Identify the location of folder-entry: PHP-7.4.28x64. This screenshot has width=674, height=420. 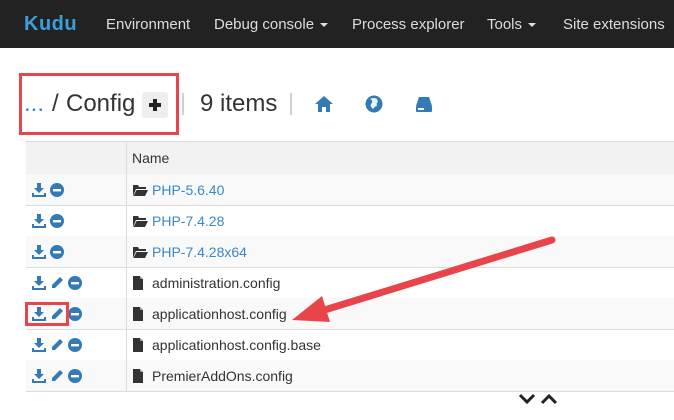
(189, 252).